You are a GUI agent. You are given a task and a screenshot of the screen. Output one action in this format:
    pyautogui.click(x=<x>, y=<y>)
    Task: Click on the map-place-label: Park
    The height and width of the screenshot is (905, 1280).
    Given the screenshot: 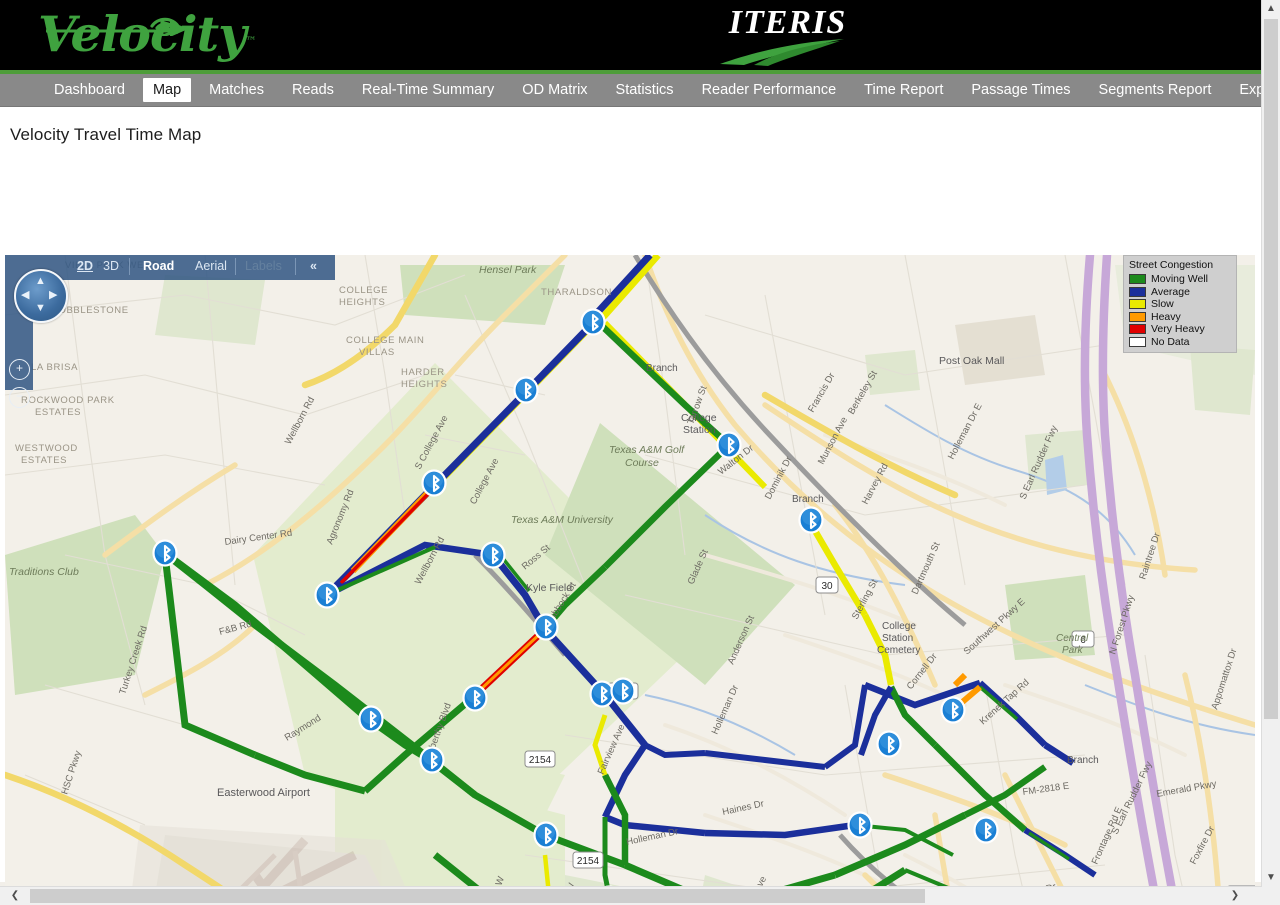 What is the action you would take?
    pyautogui.click(x=1073, y=650)
    